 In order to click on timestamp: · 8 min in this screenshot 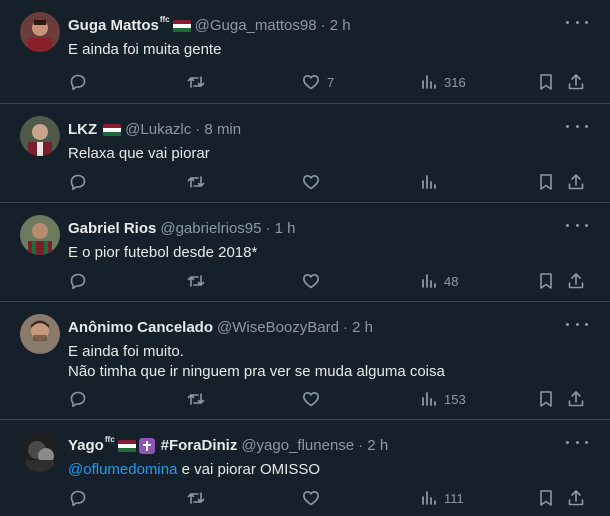, I will do `click(218, 130)`.